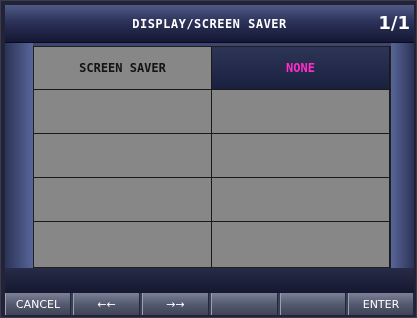 The image size is (417, 318). I want to click on page-left-button: ←←, so click(106, 304).